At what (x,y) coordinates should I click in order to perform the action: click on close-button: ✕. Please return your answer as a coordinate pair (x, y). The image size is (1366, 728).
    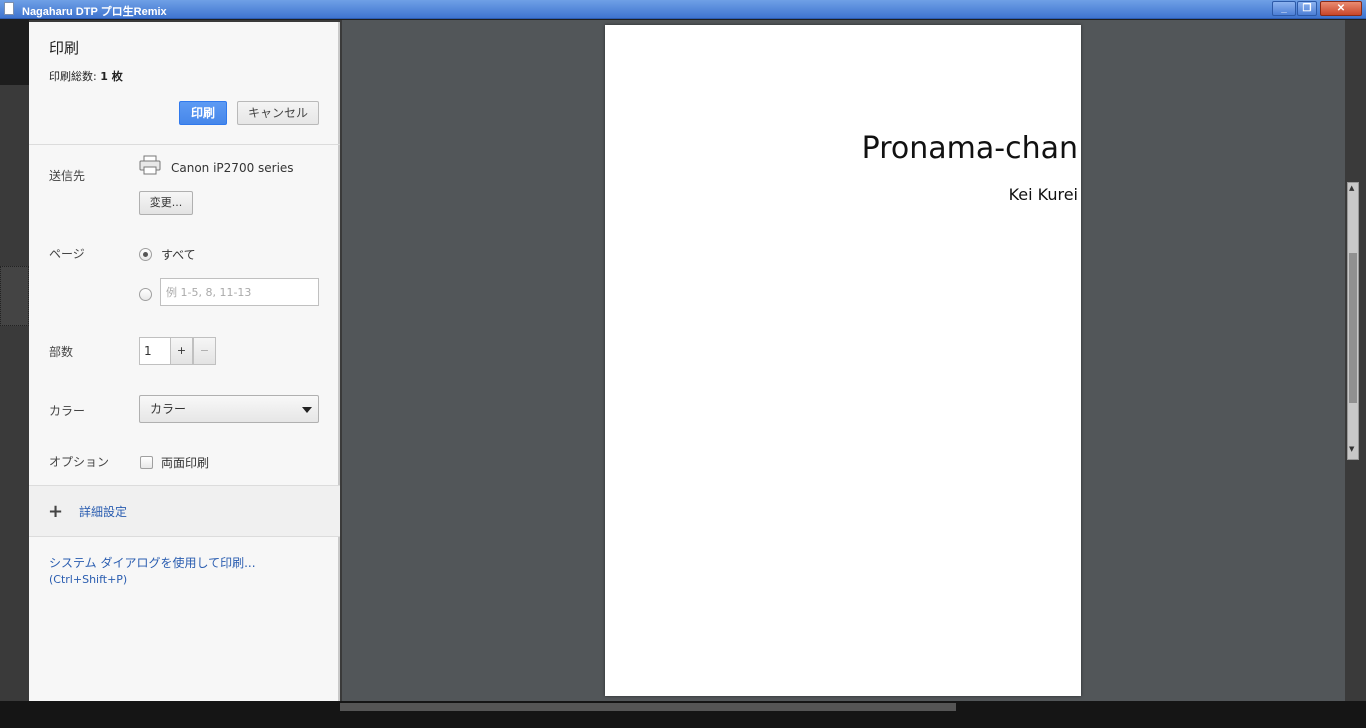
    Looking at the image, I should click on (1341, 8).